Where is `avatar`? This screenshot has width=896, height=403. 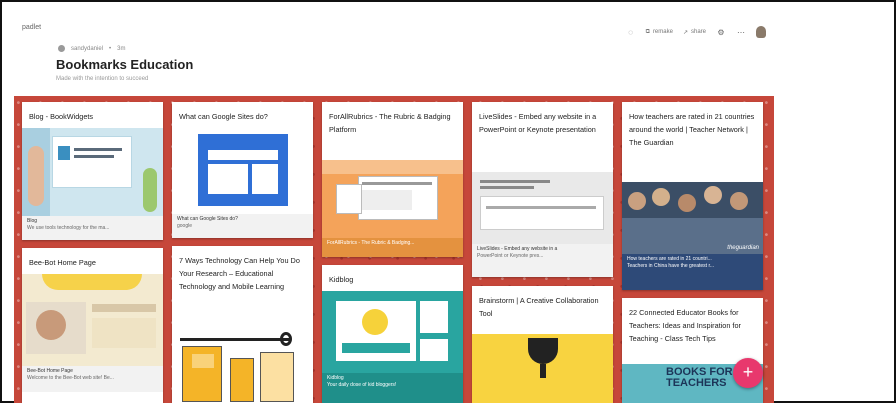
avatar is located at coordinates (61, 48).